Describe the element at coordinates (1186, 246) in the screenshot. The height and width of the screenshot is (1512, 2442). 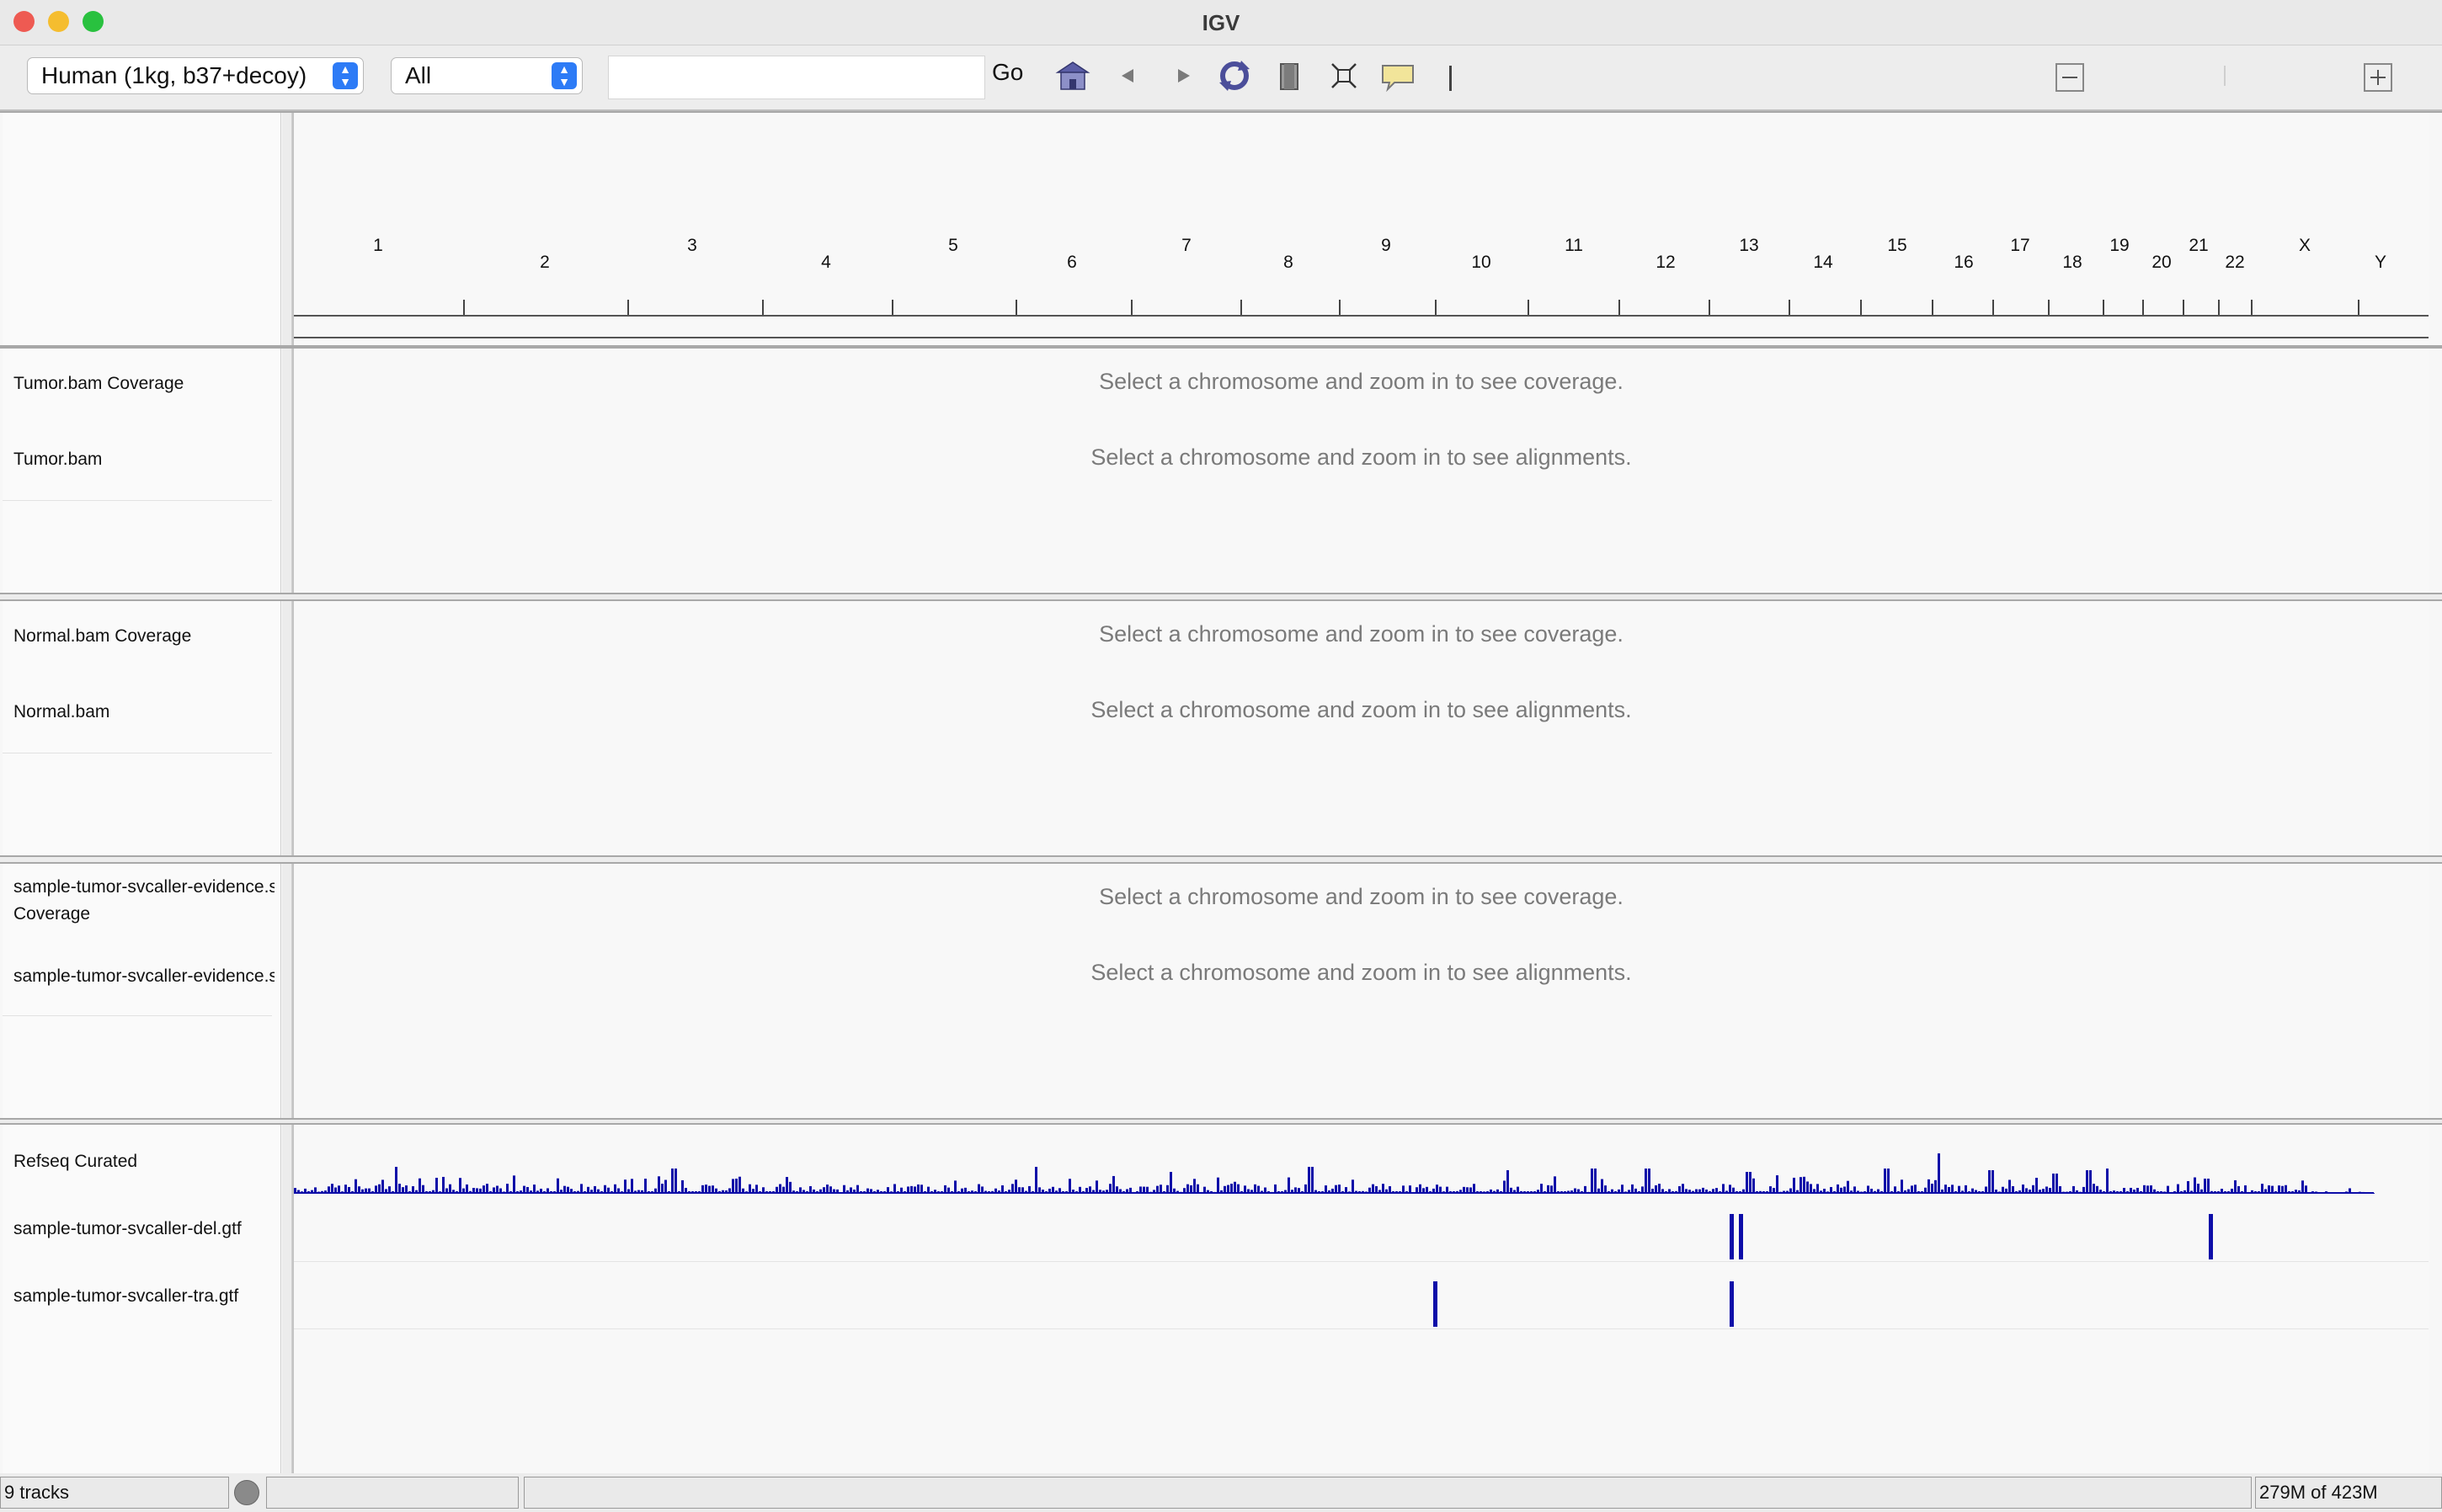
I see `chromosome-label-7: 7` at that location.